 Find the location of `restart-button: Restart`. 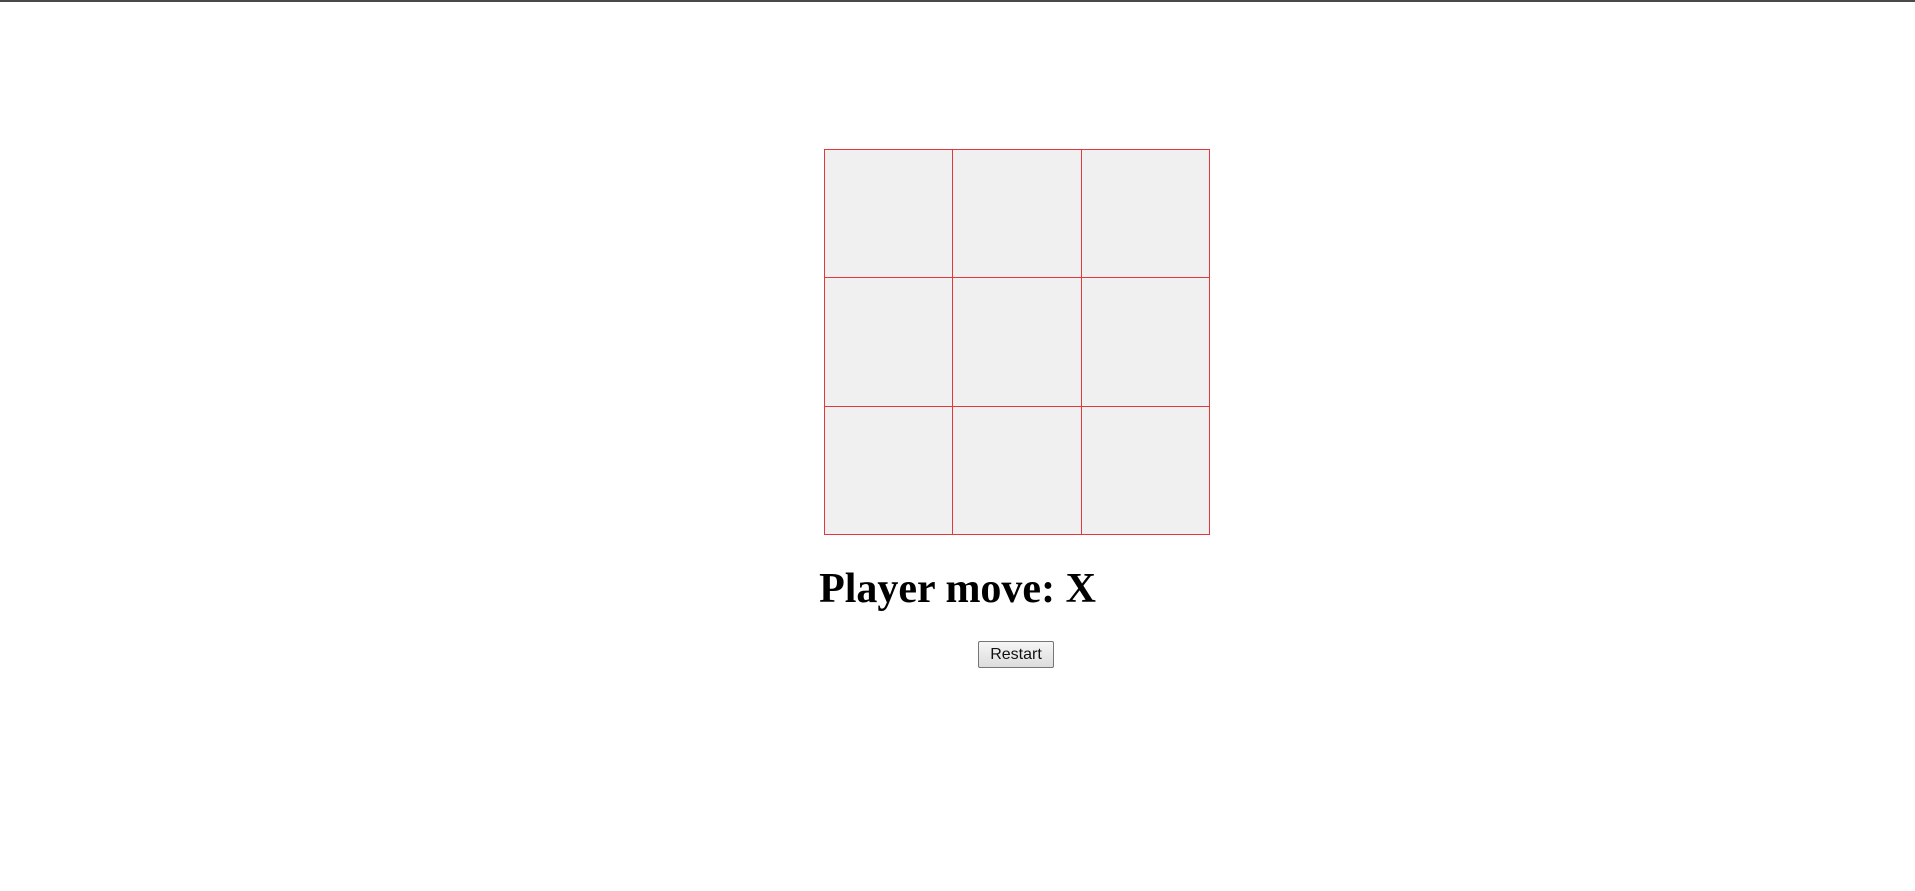

restart-button: Restart is located at coordinates (1016, 654).